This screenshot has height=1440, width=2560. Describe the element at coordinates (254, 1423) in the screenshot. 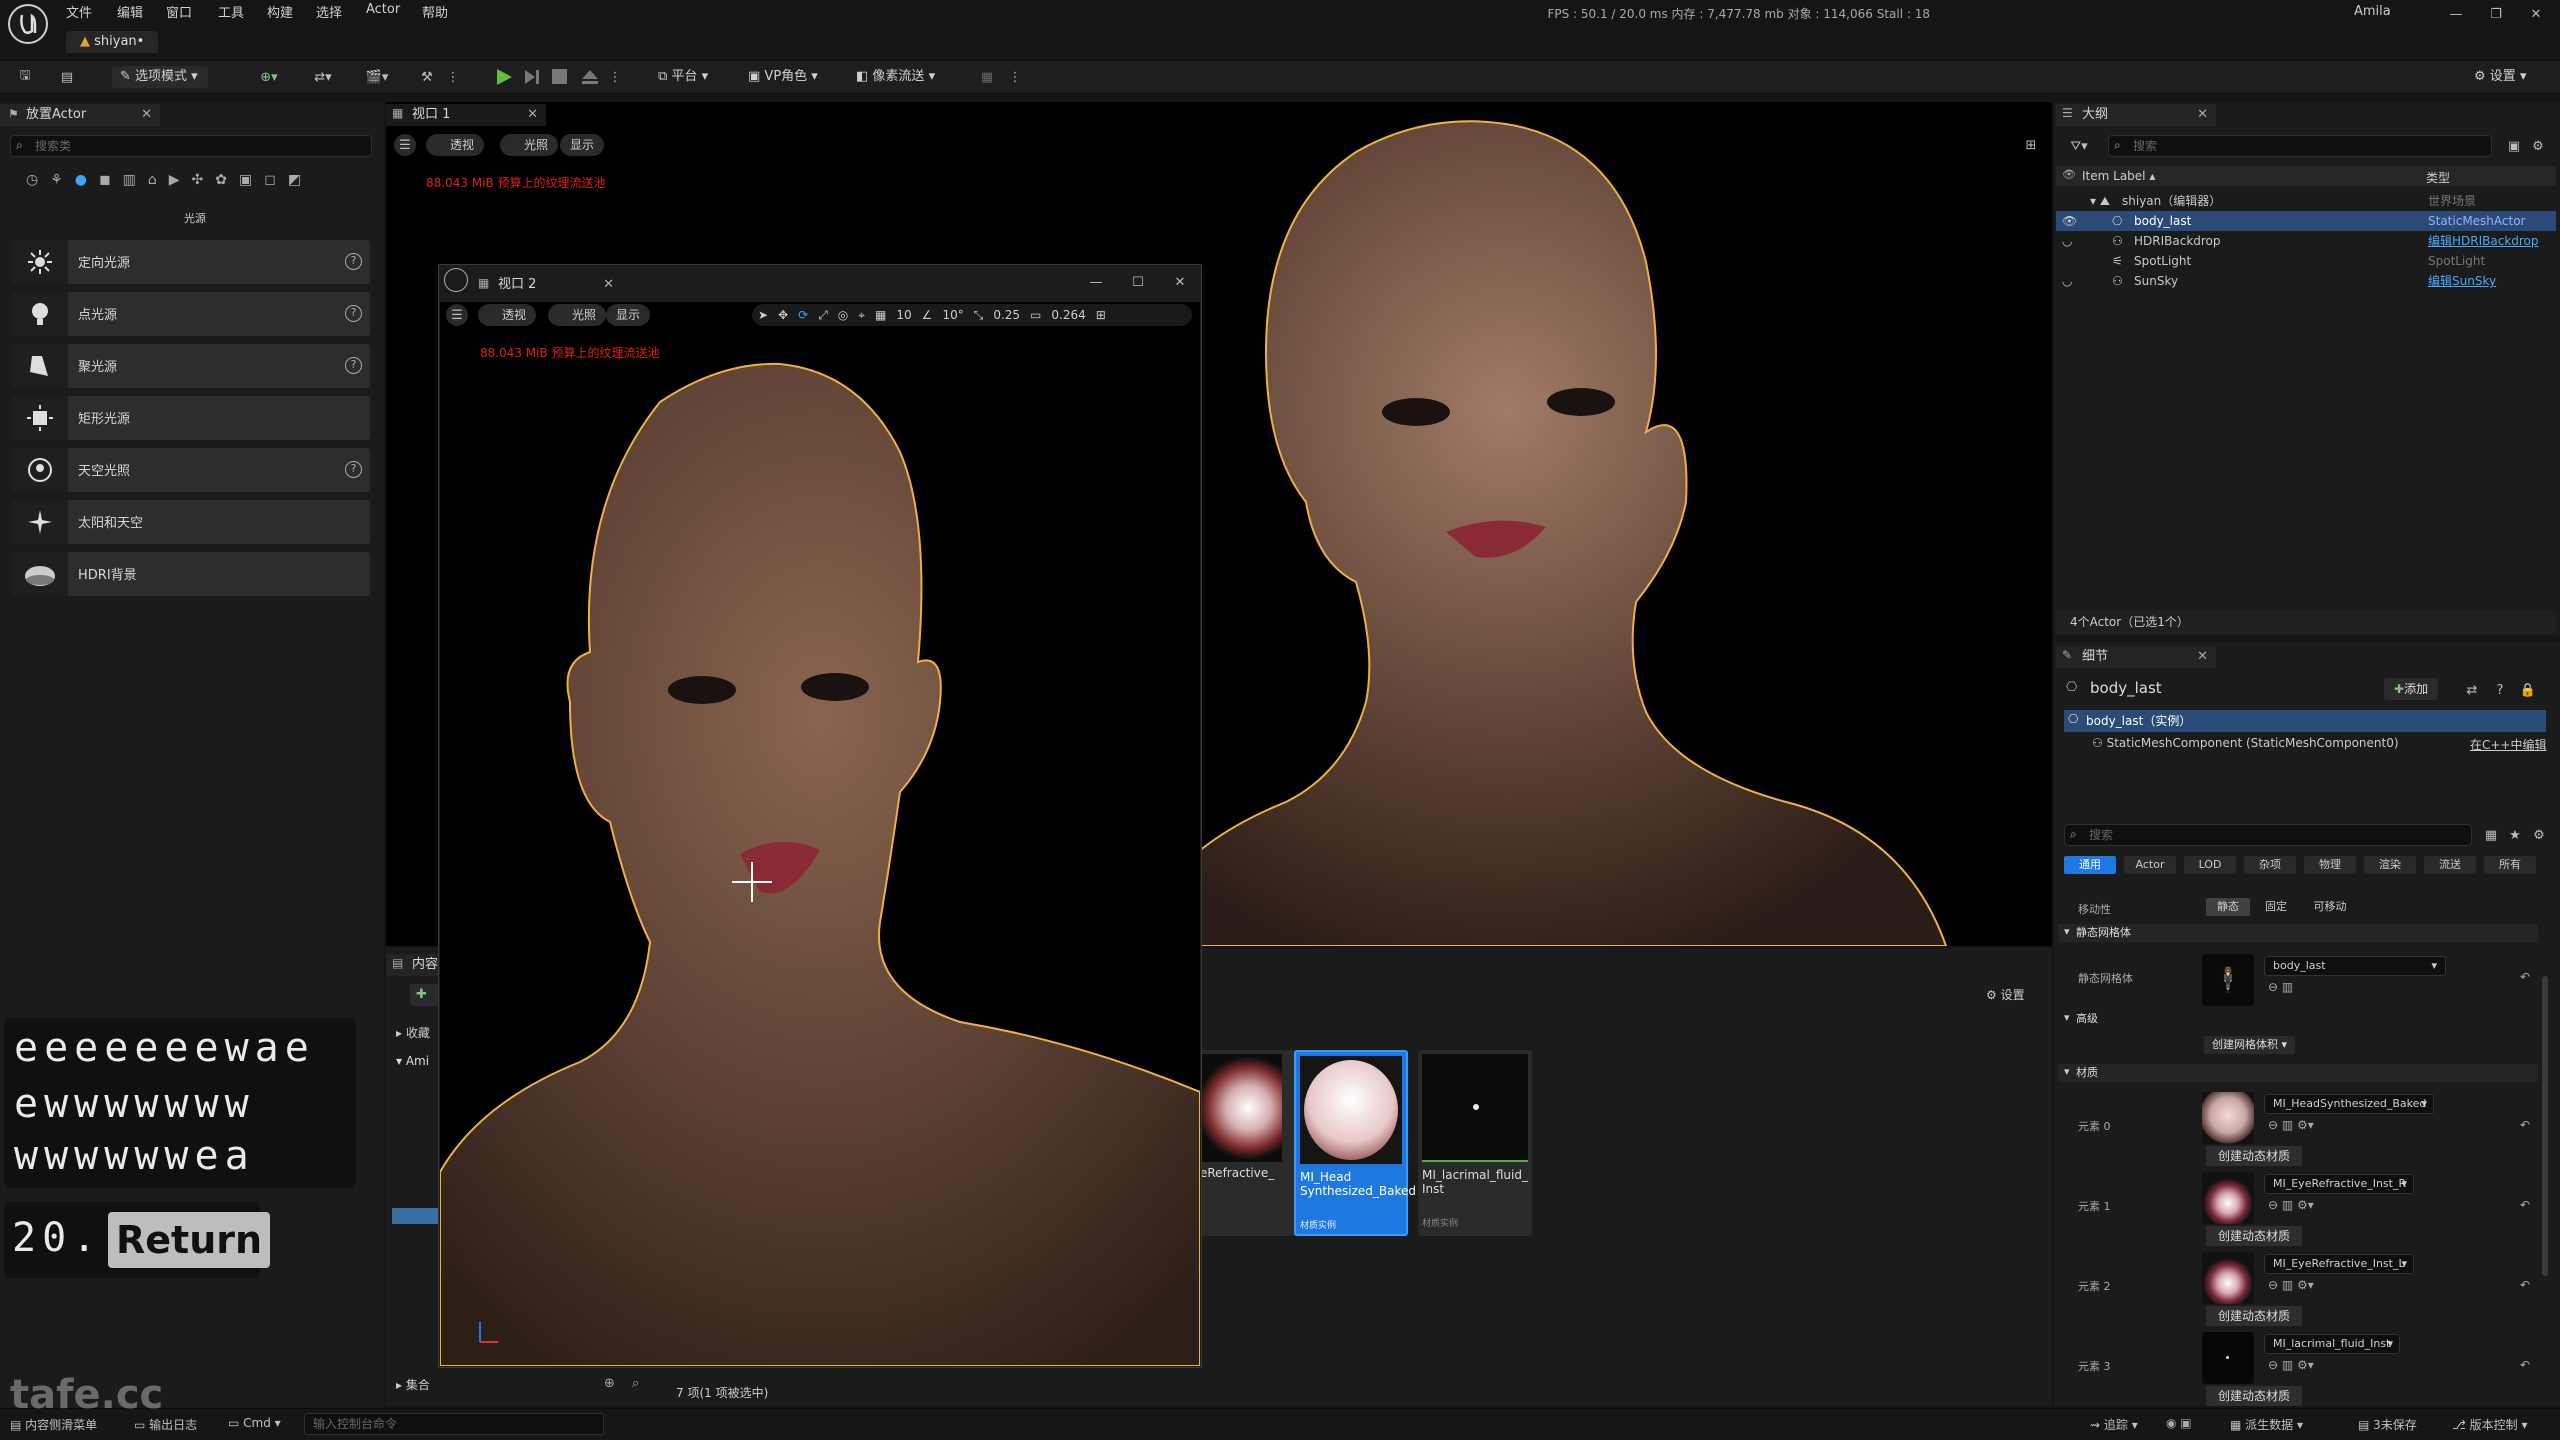

I see `cmd-dropdown: ▭ Cmd ▾` at that location.